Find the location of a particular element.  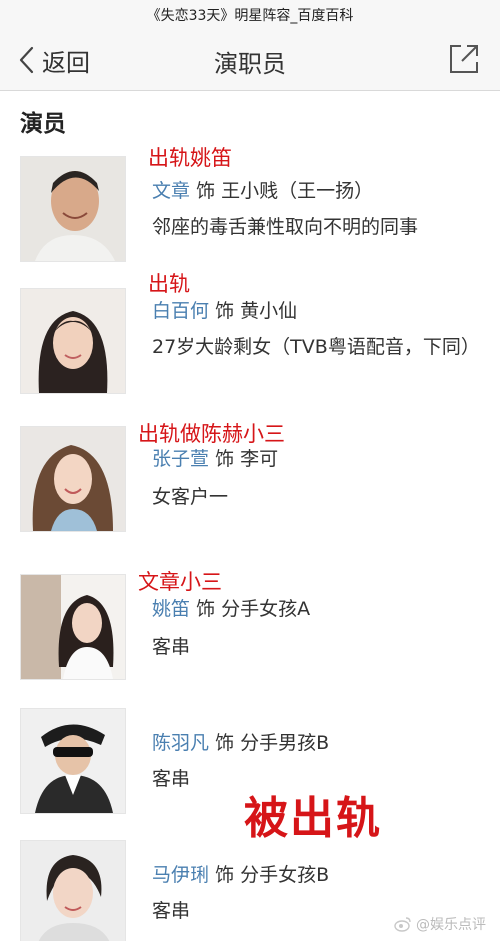

cast-list-item: 文章小三 姚笛 饰 分手女孩A 客串 is located at coordinates (250, 624).